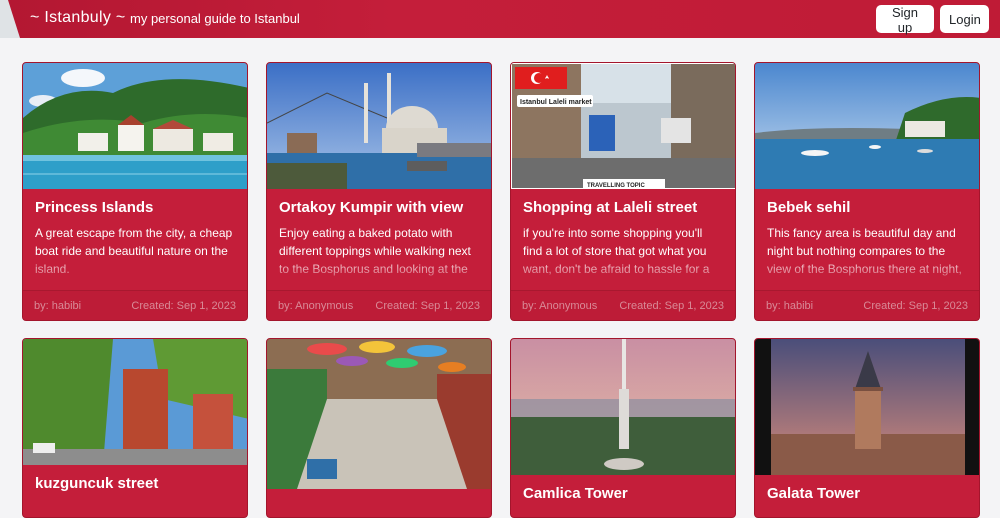  What do you see at coordinates (623, 126) in the screenshot?
I see `card-image-laleli-street: Istanbul Laleli market TRAVELLING TOPIC` at bounding box center [623, 126].